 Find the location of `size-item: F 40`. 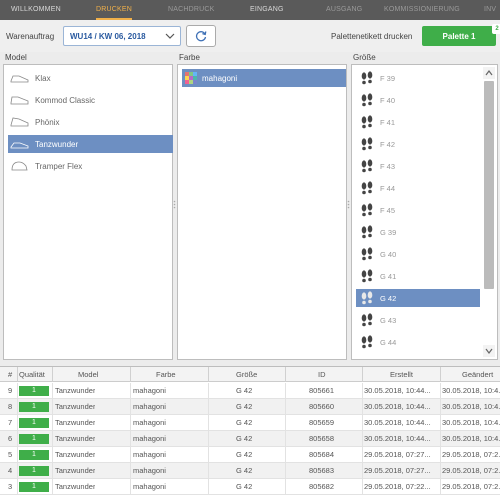

size-item: F 40 is located at coordinates (418, 100).